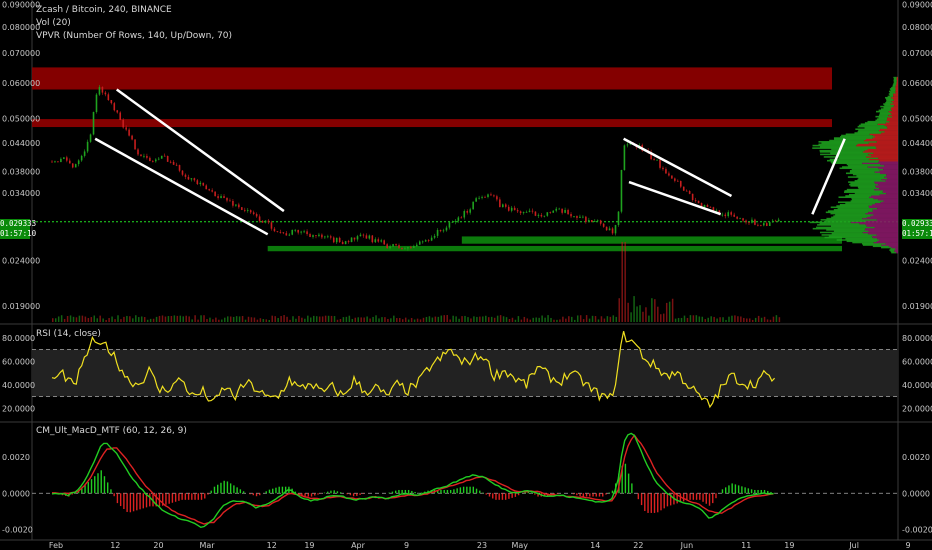 The image size is (932, 550). What do you see at coordinates (18, 338) in the screenshot?
I see `left-rsi-tick: 80.0000` at bounding box center [18, 338].